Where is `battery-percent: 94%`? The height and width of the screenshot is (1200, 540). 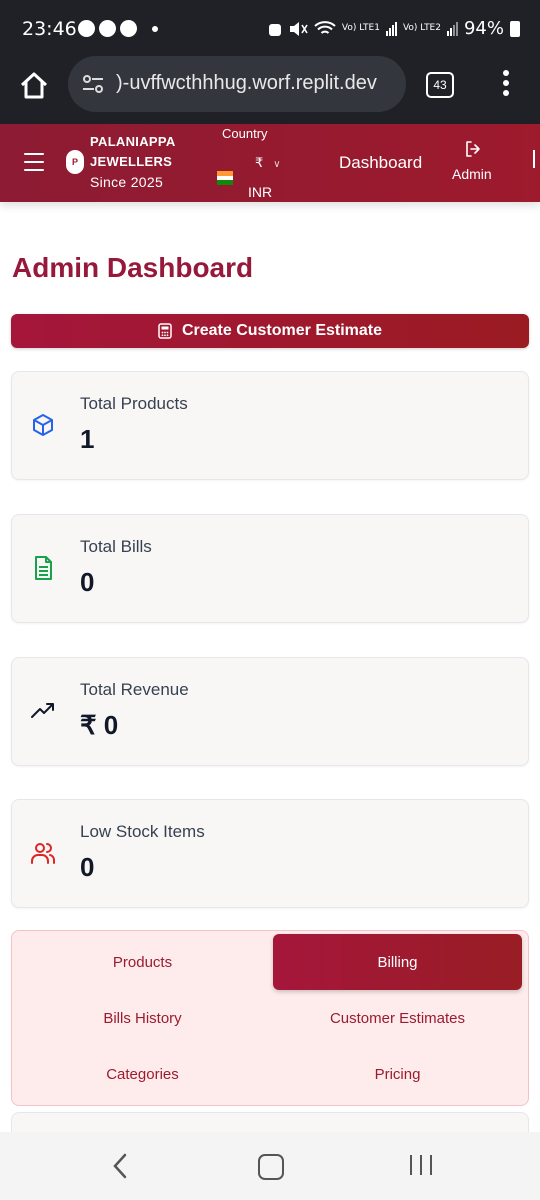
battery-percent: 94% is located at coordinates (483, 28).